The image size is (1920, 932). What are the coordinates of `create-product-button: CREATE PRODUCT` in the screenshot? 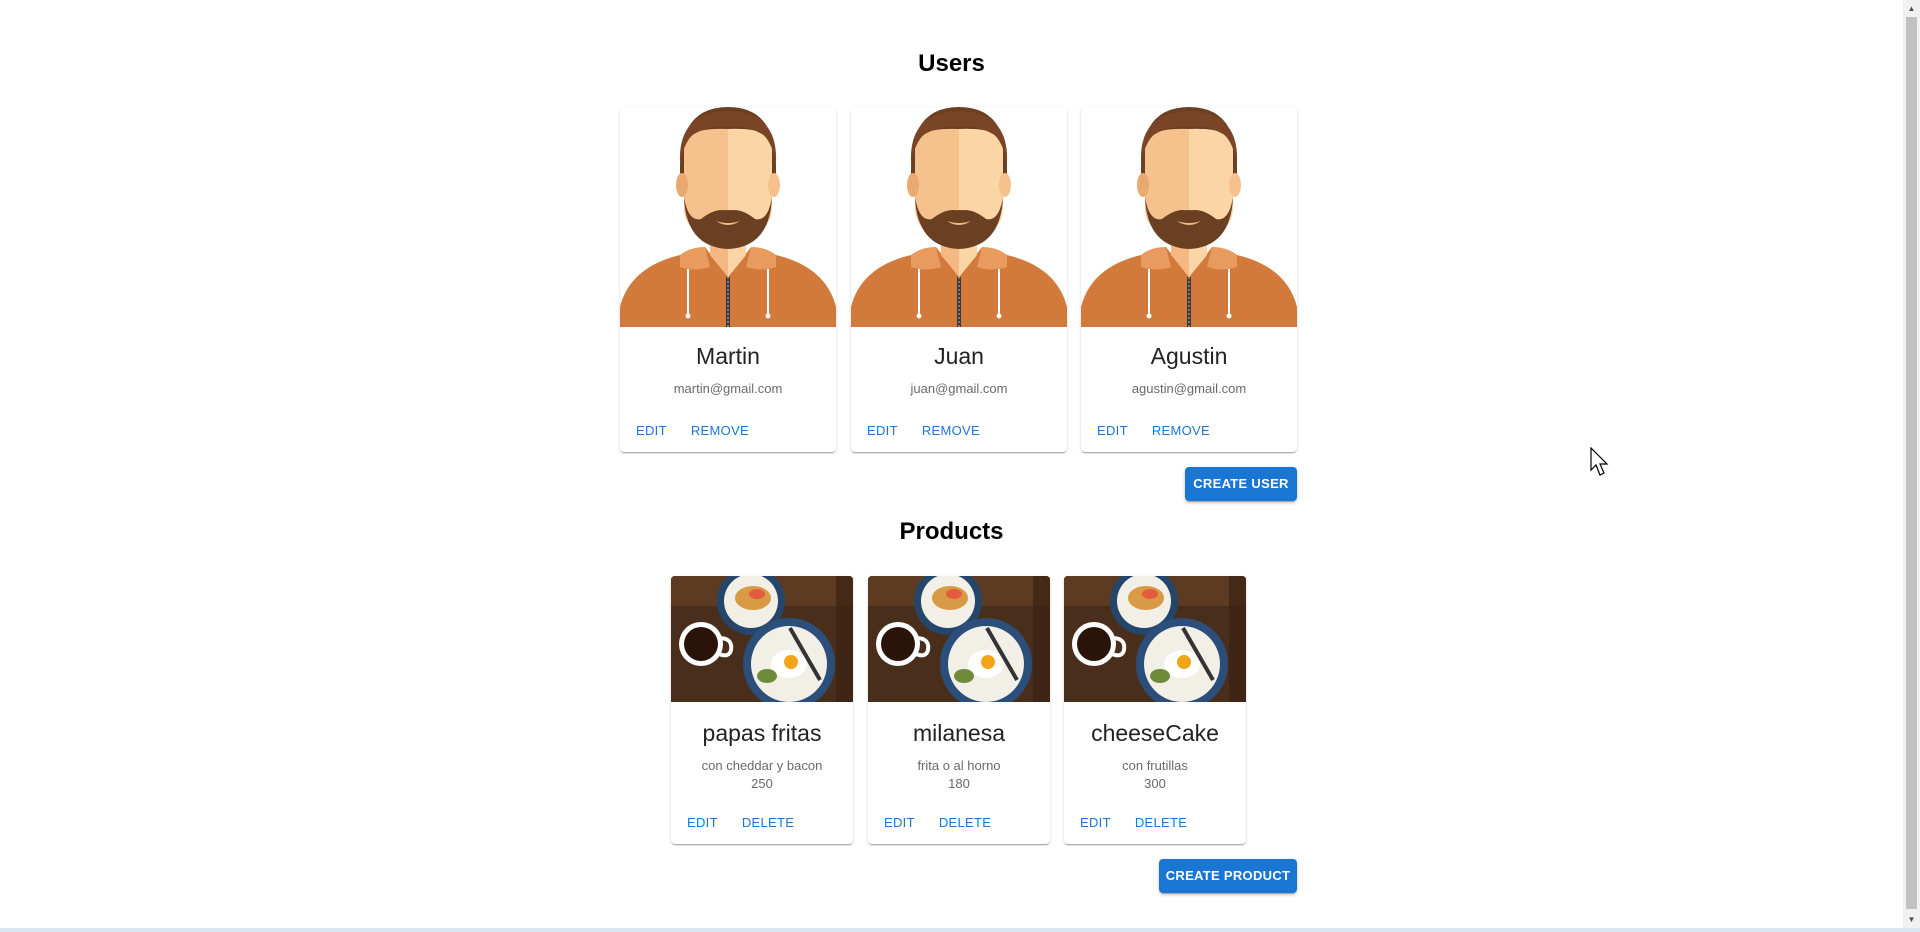 It's located at (1228, 876).